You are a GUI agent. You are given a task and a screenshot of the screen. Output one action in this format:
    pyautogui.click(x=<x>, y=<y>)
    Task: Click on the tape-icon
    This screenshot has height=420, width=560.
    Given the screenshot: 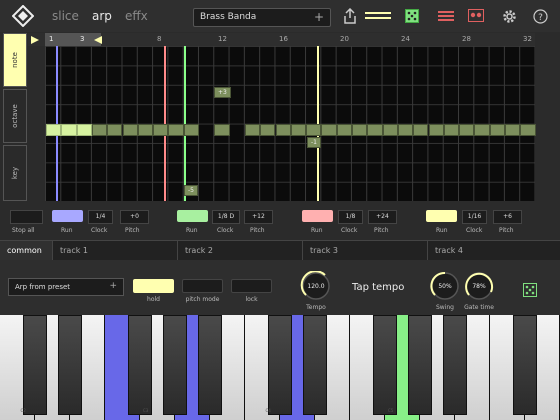 What is the action you would take?
    pyautogui.click(x=476, y=15)
    